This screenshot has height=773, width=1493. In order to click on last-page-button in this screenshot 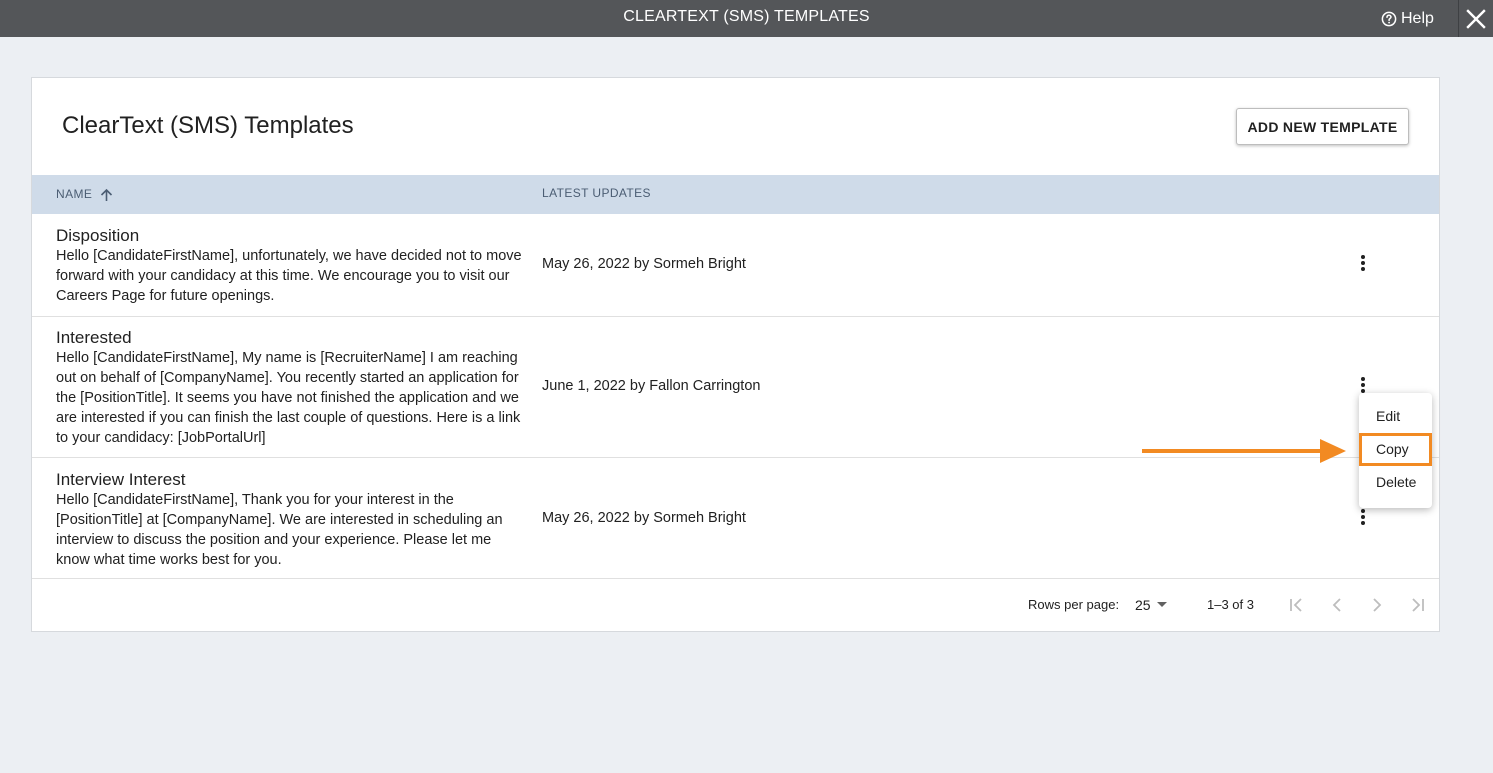, I will do `click(1417, 605)`.